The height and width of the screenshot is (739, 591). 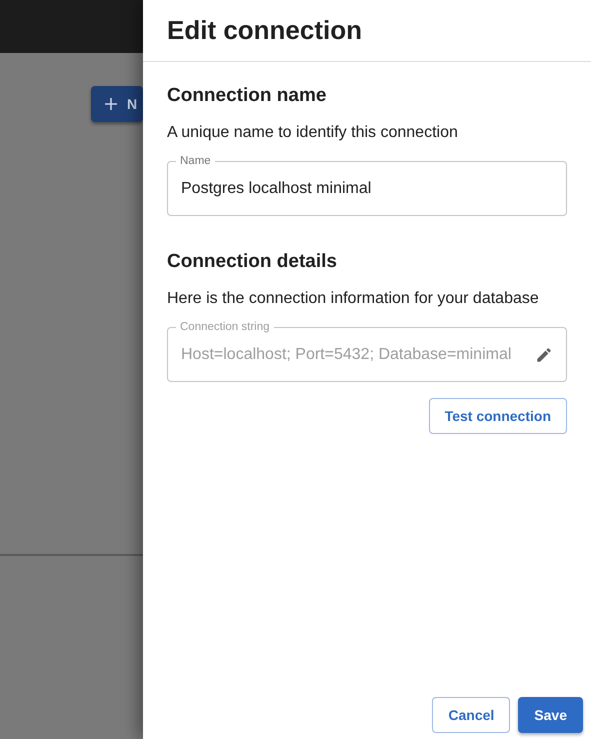 I want to click on section-heading: Connection details, so click(x=252, y=262).